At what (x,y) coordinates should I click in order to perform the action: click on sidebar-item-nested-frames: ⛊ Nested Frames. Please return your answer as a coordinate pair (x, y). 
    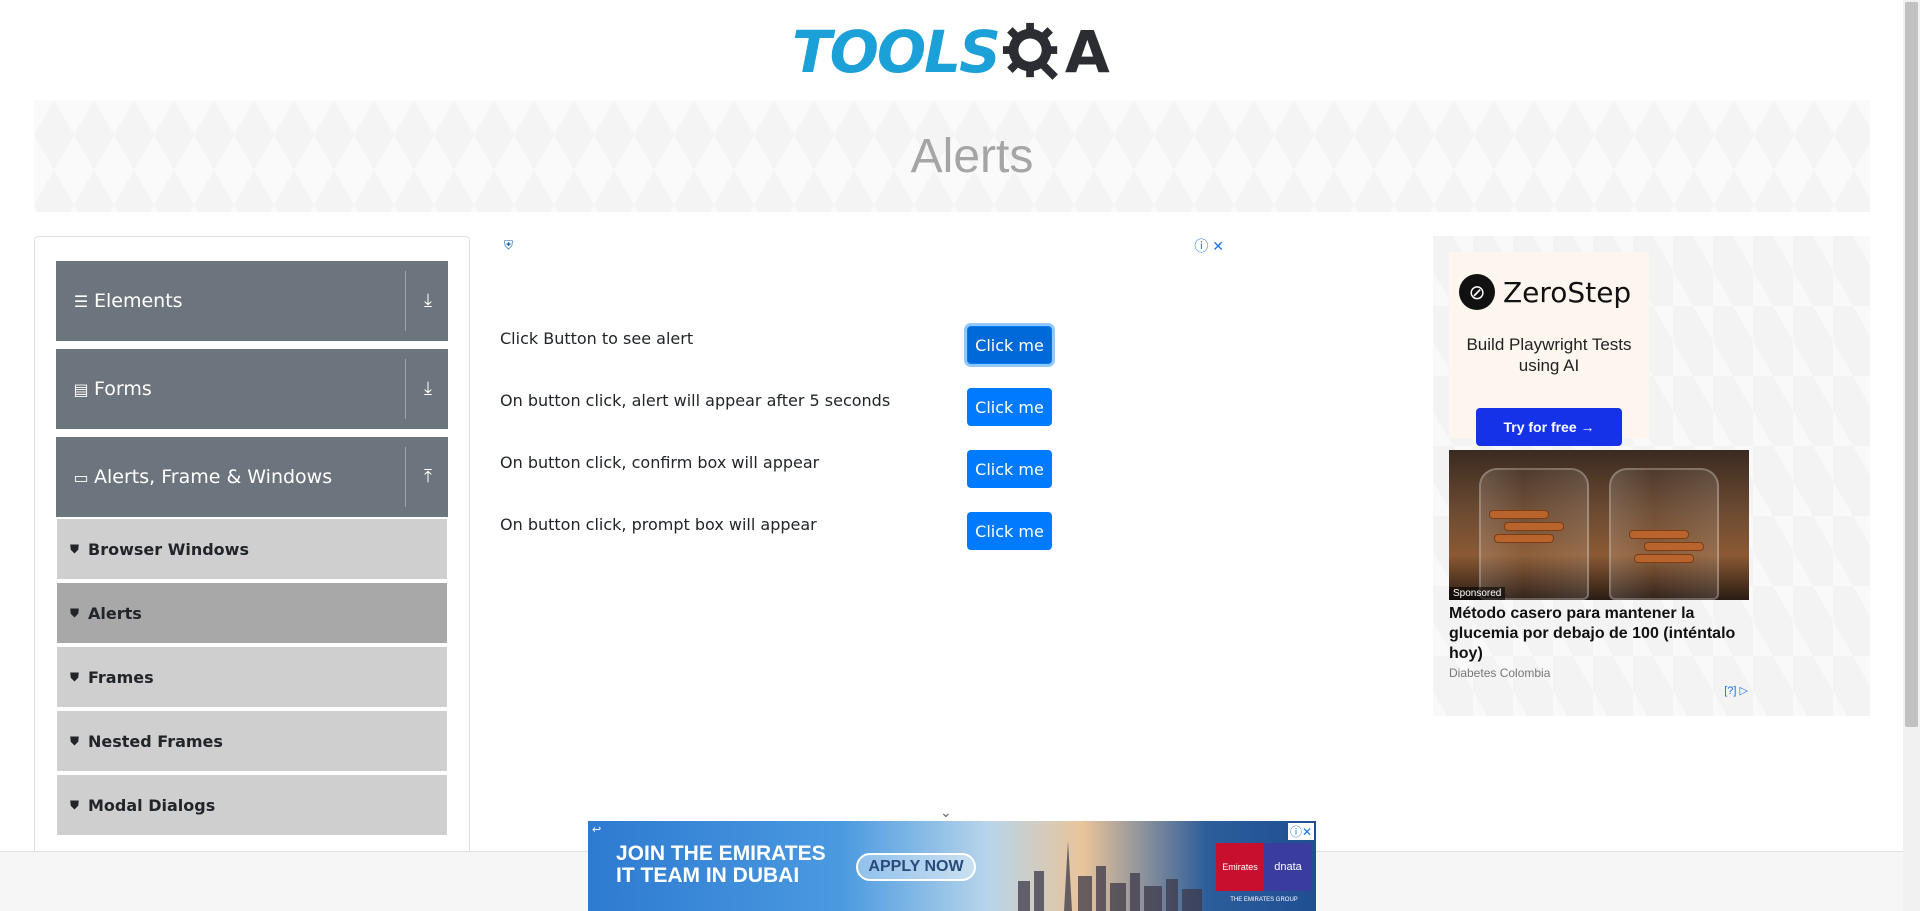
    Looking at the image, I should click on (252, 742).